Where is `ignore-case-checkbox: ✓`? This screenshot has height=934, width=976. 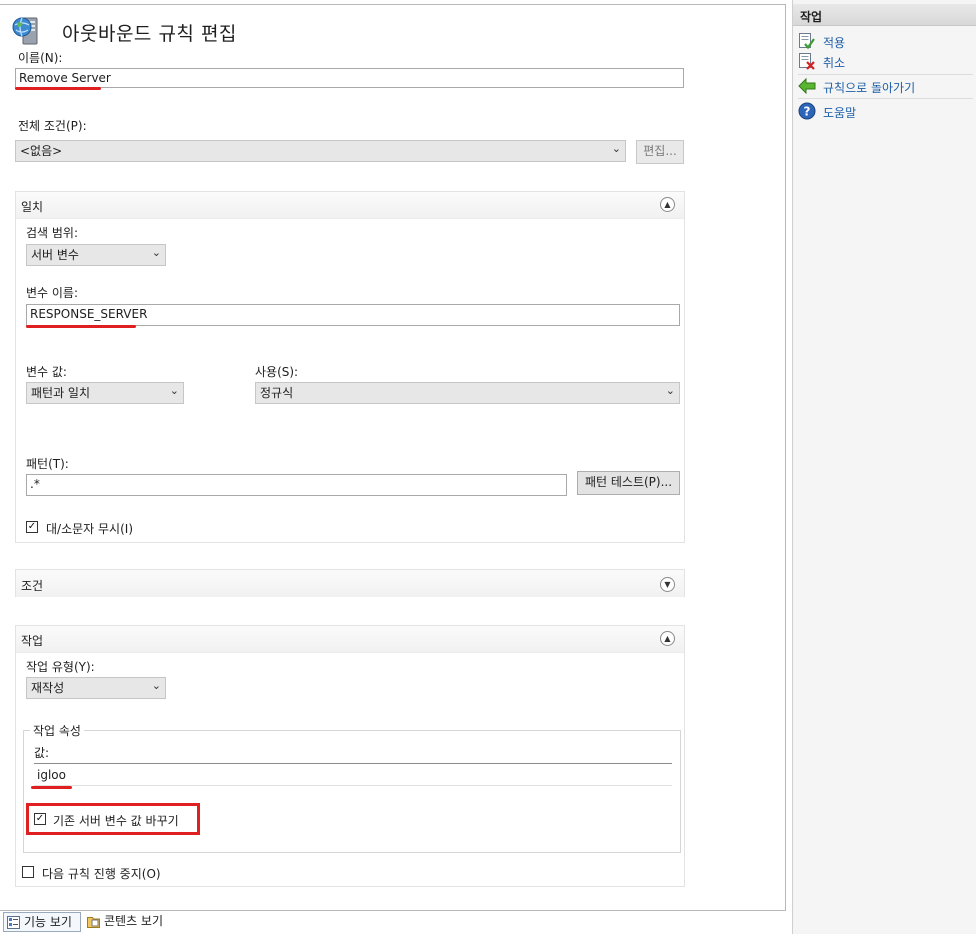
ignore-case-checkbox: ✓ is located at coordinates (32, 527).